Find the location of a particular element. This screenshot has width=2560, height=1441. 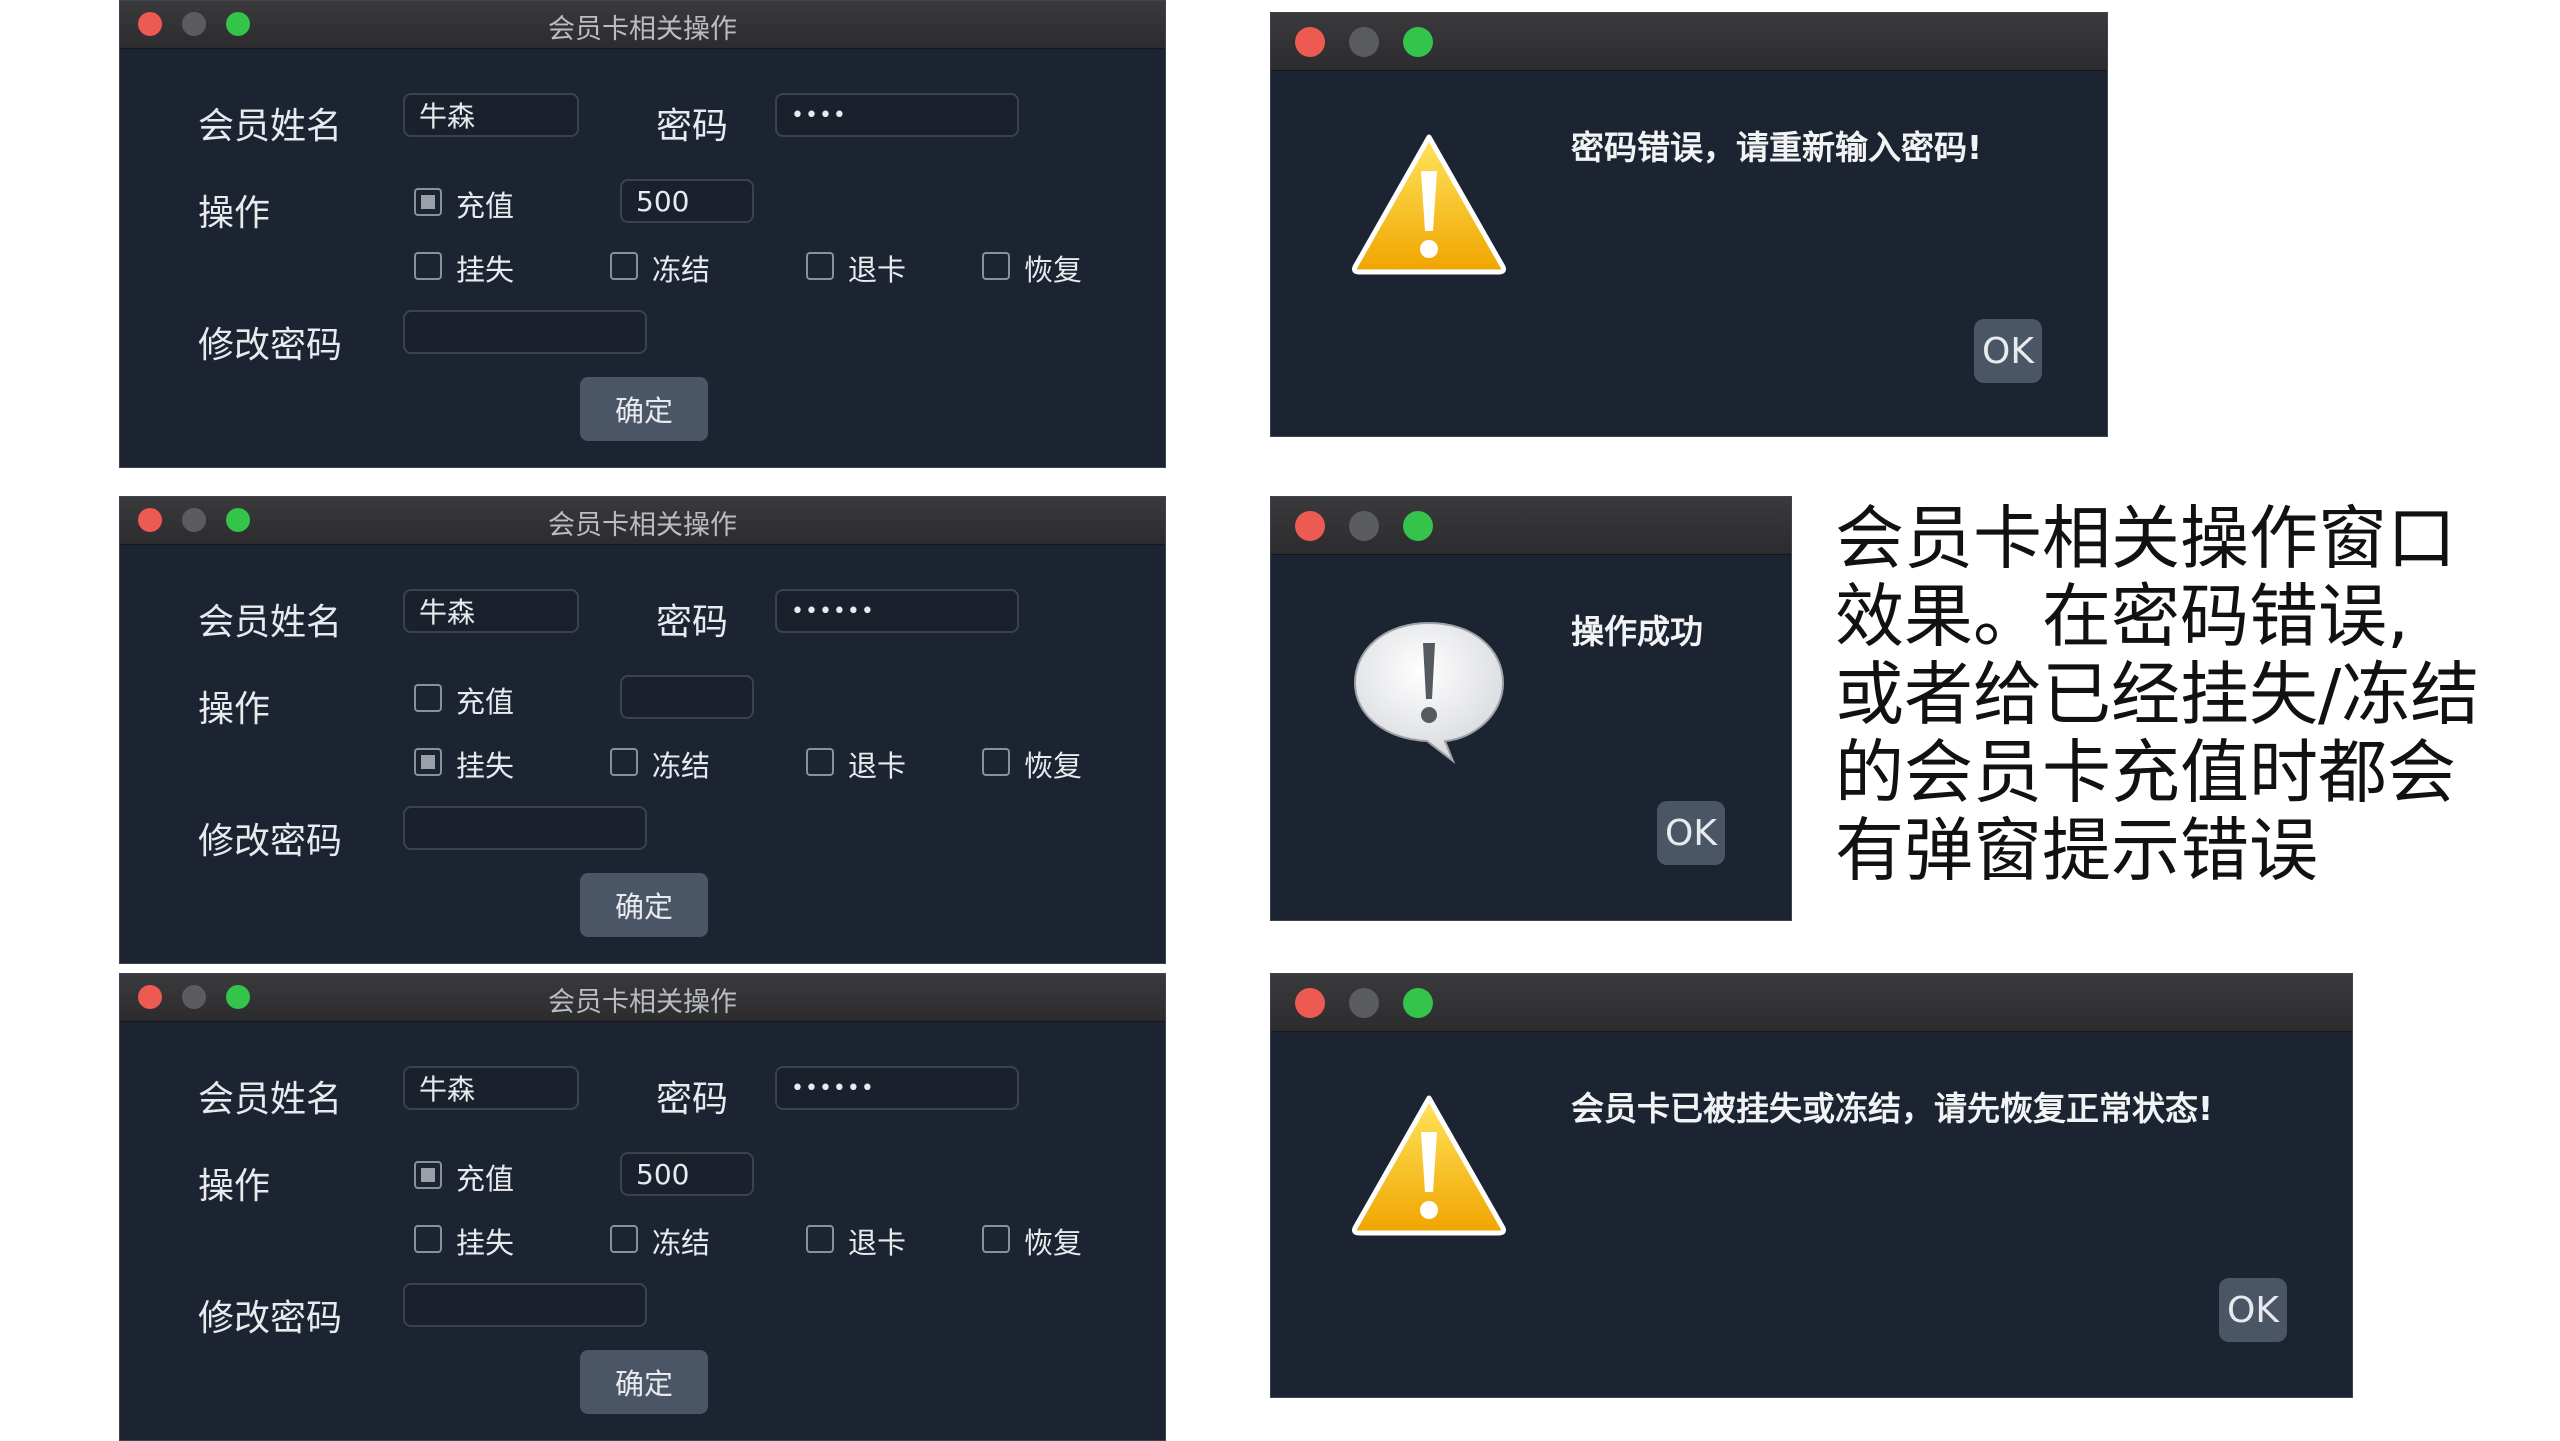

dialog-message: 密码错误，请重新输入密码! is located at coordinates (1777, 147).